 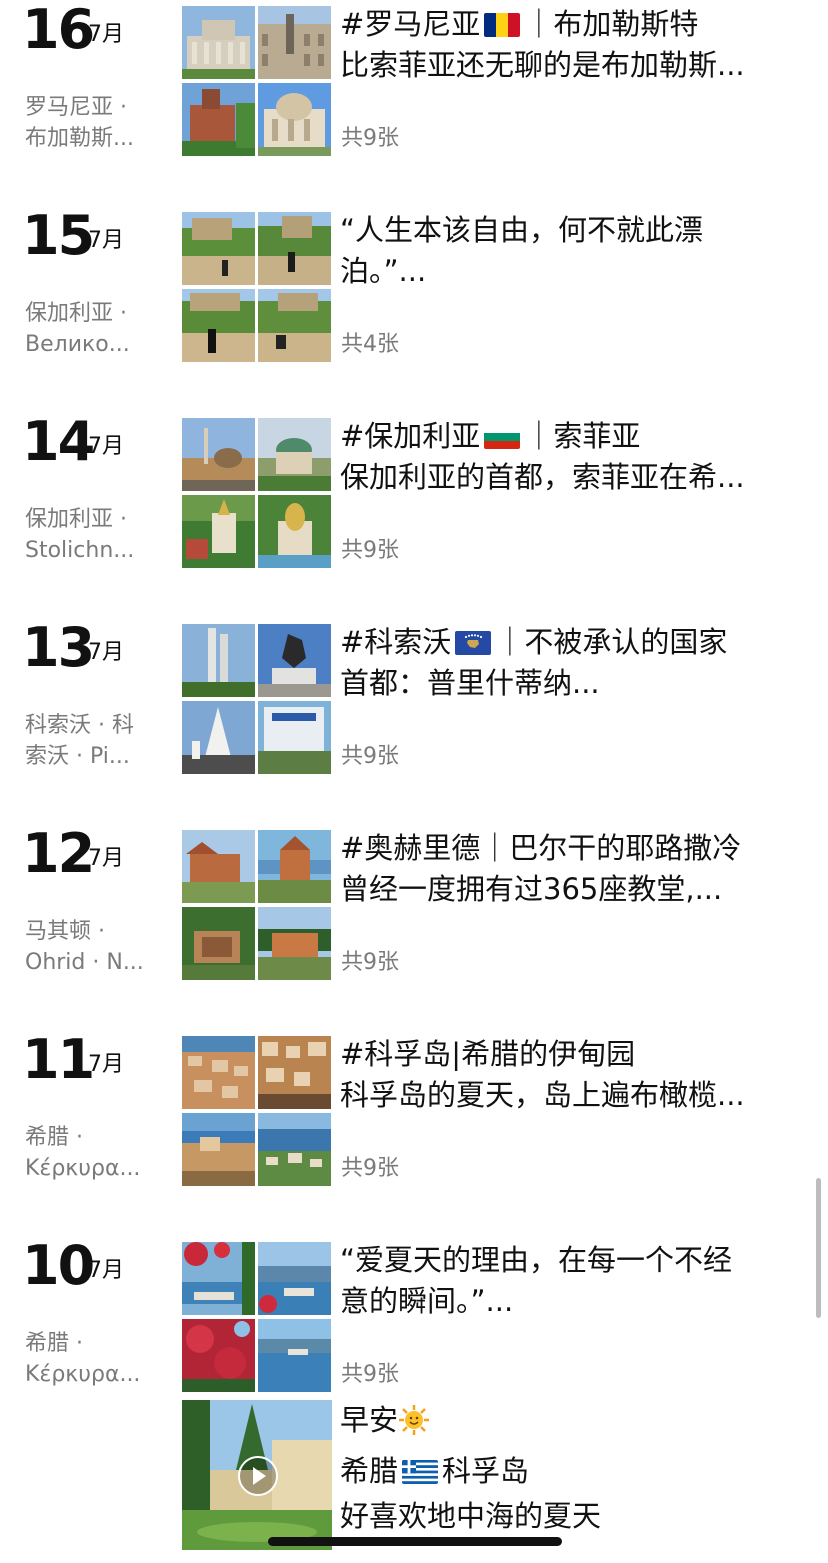 I want to click on entry-day: 10, so click(x=58, y=1265).